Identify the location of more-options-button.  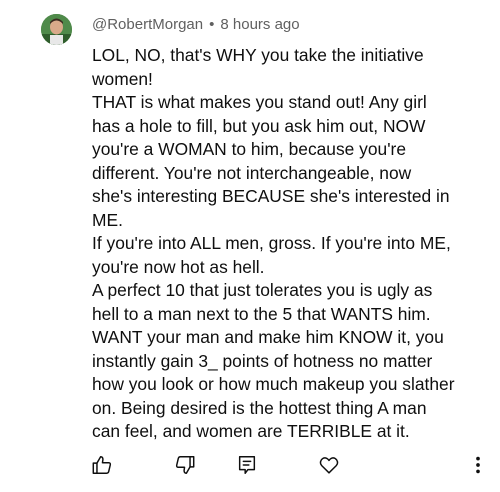
(478, 465).